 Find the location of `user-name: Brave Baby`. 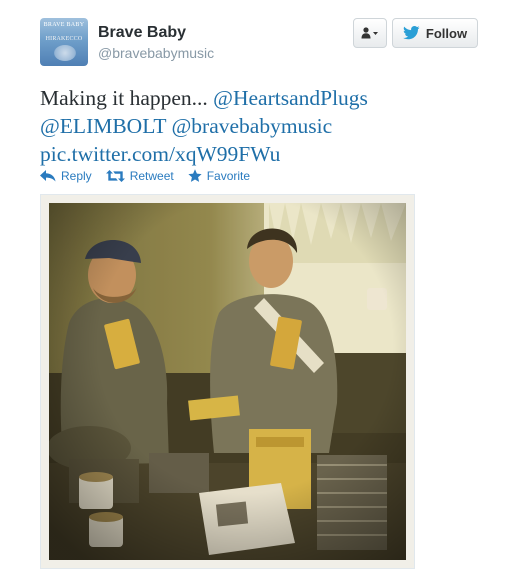

user-name: Brave Baby is located at coordinates (142, 33).